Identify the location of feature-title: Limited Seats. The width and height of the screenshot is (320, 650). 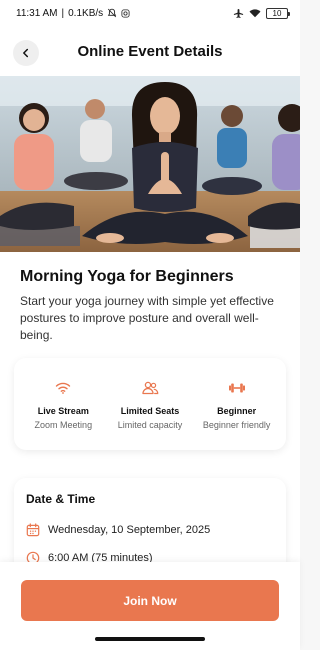
(150, 410).